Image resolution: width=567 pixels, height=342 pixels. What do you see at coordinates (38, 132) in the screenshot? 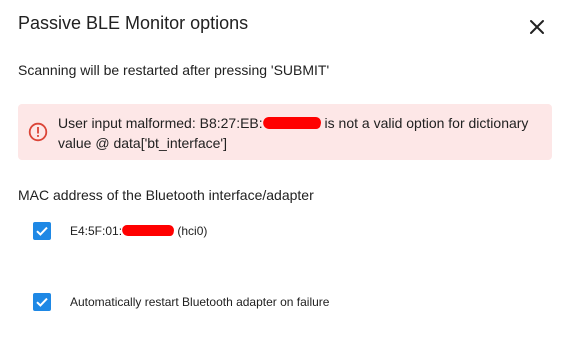
I see `error-circle-icon` at bounding box center [38, 132].